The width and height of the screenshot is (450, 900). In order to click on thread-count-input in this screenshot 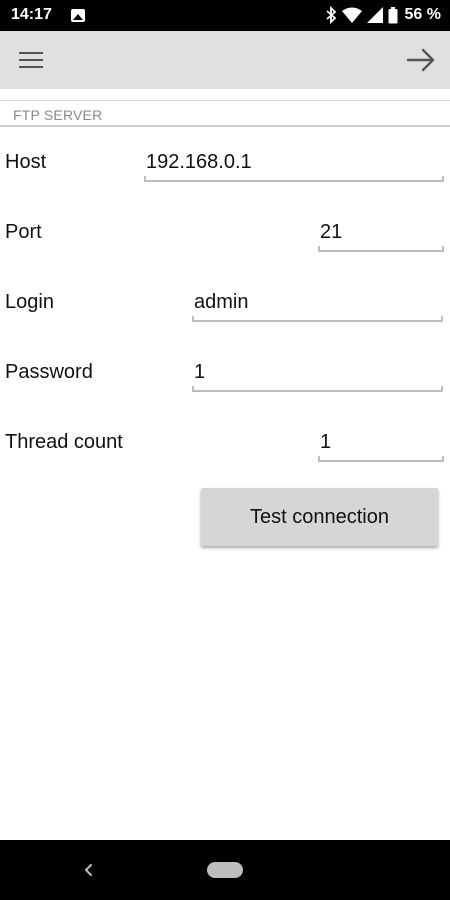, I will do `click(381, 444)`.